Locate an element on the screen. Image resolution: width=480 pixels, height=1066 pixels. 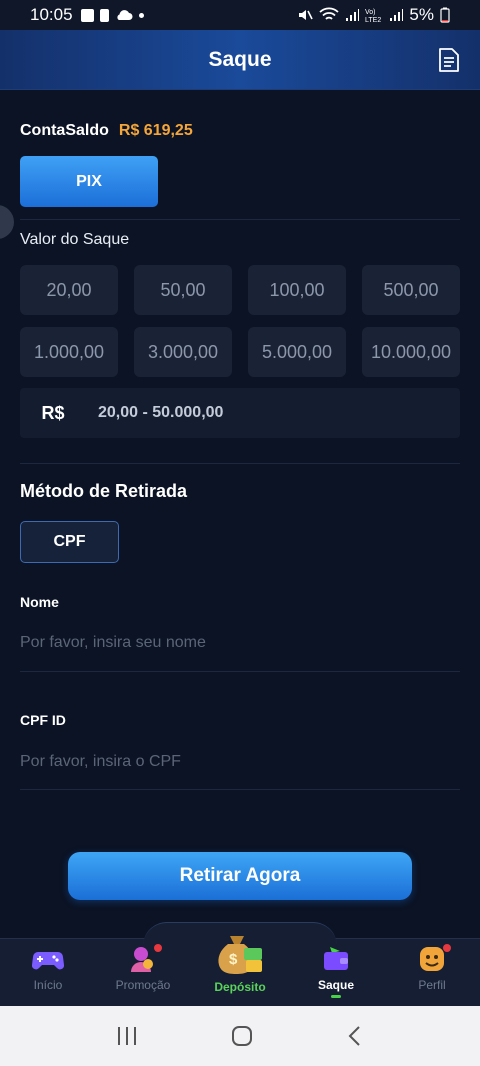
amount-section-label: Valor do Saque is located at coordinates (75, 239).